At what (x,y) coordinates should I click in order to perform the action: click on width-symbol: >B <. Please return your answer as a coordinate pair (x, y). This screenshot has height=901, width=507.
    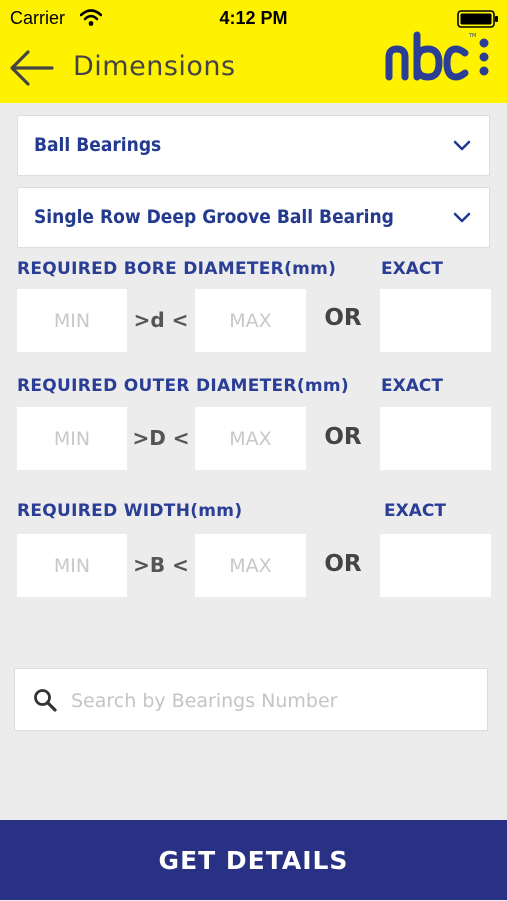
    Looking at the image, I should click on (161, 565).